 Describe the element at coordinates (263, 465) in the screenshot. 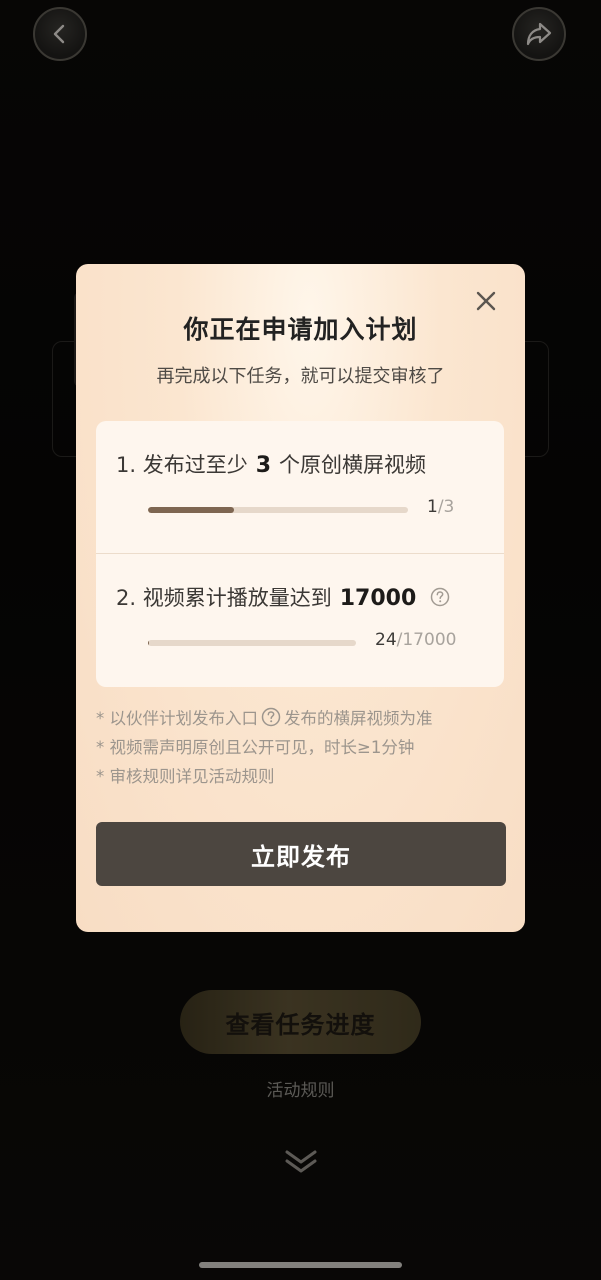

I see `task-target: 3` at that location.